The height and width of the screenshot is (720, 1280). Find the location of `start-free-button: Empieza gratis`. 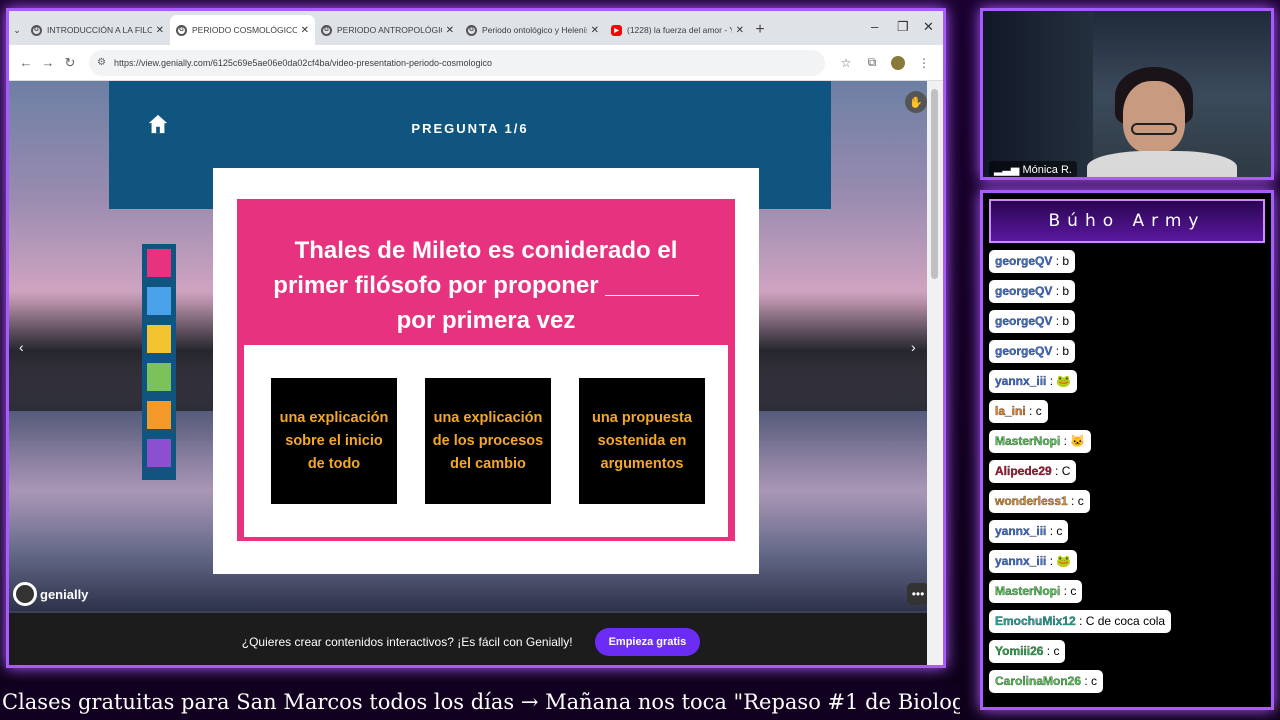

start-free-button: Empieza gratis is located at coordinates (647, 642).